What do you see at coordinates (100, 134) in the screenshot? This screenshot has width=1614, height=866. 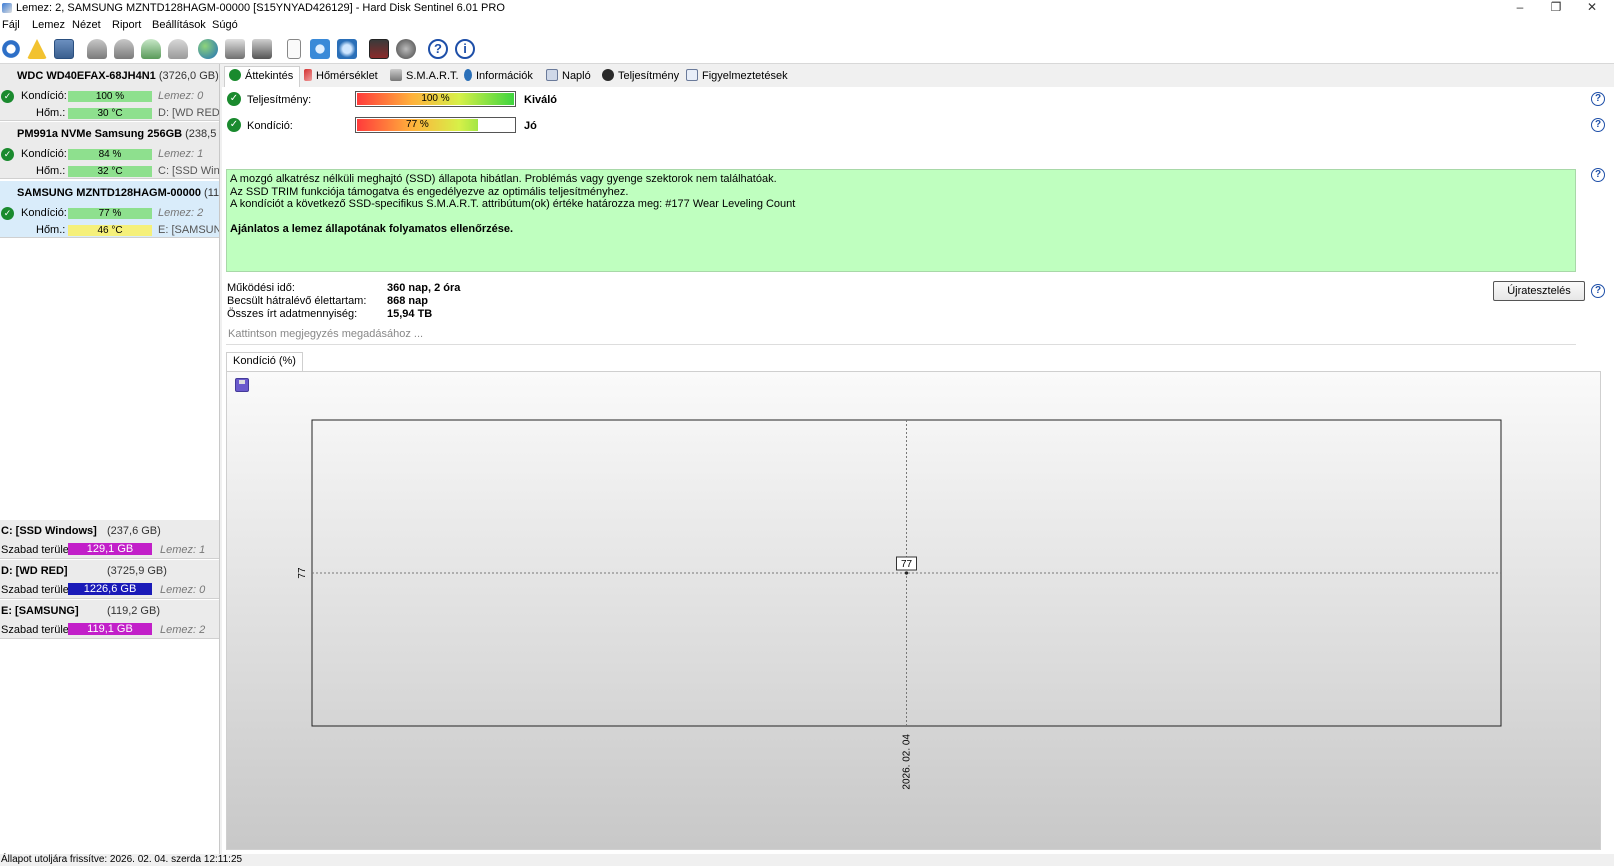 I see `disk-name-text: PM991a NVMe Samsung 256GB` at bounding box center [100, 134].